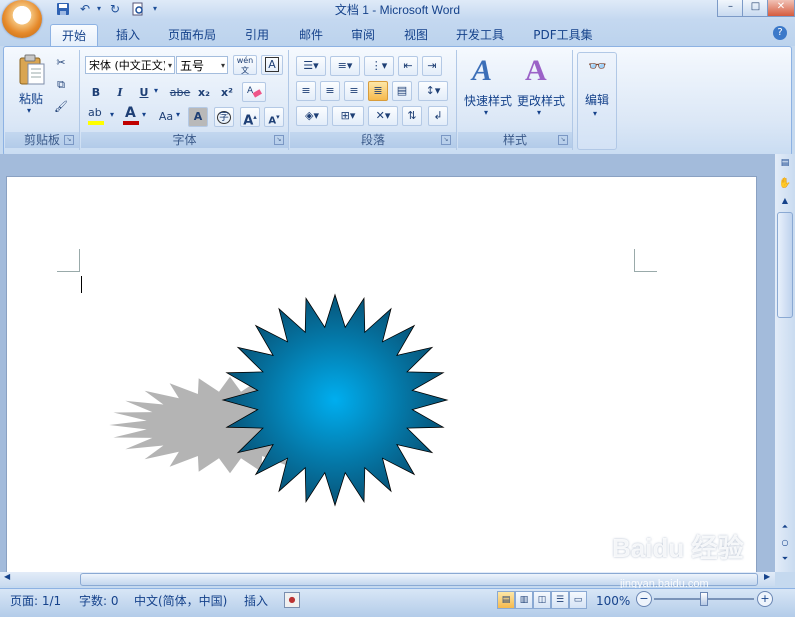 This screenshot has height=617, width=795. I want to click on font-size-value: 五号, so click(192, 66).